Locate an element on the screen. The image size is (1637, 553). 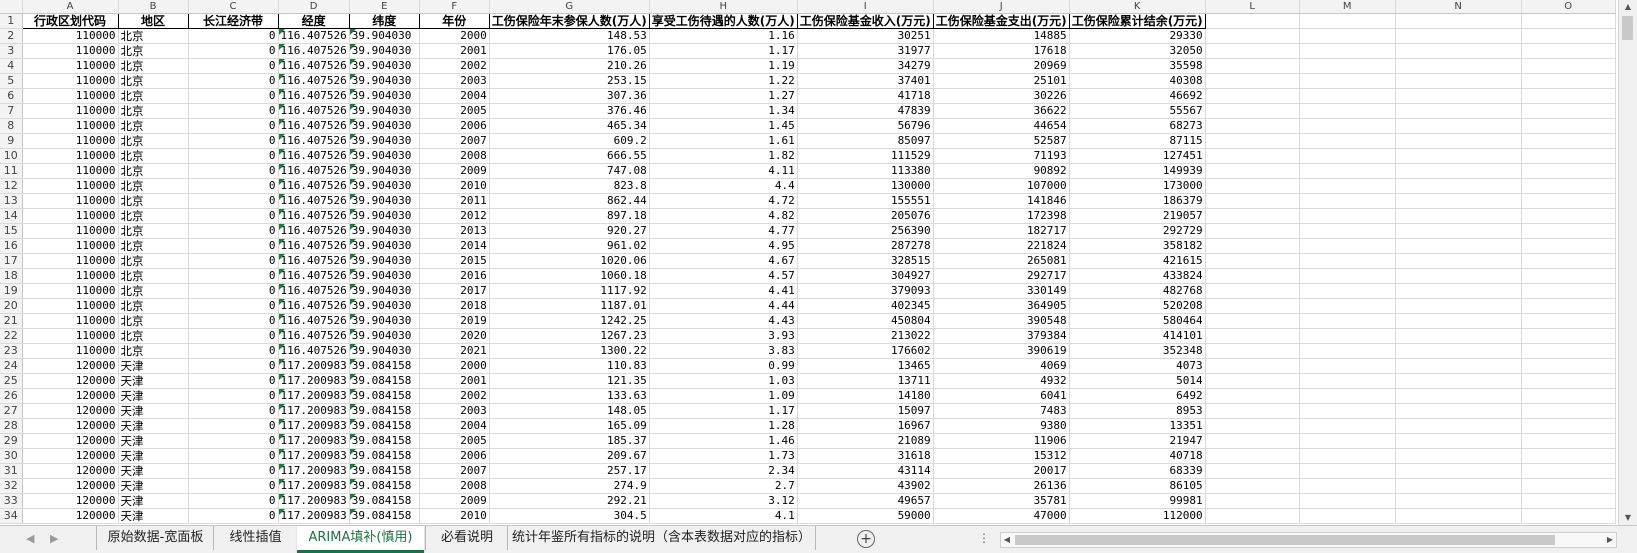
row-header: 11 is located at coordinates (11, 171).